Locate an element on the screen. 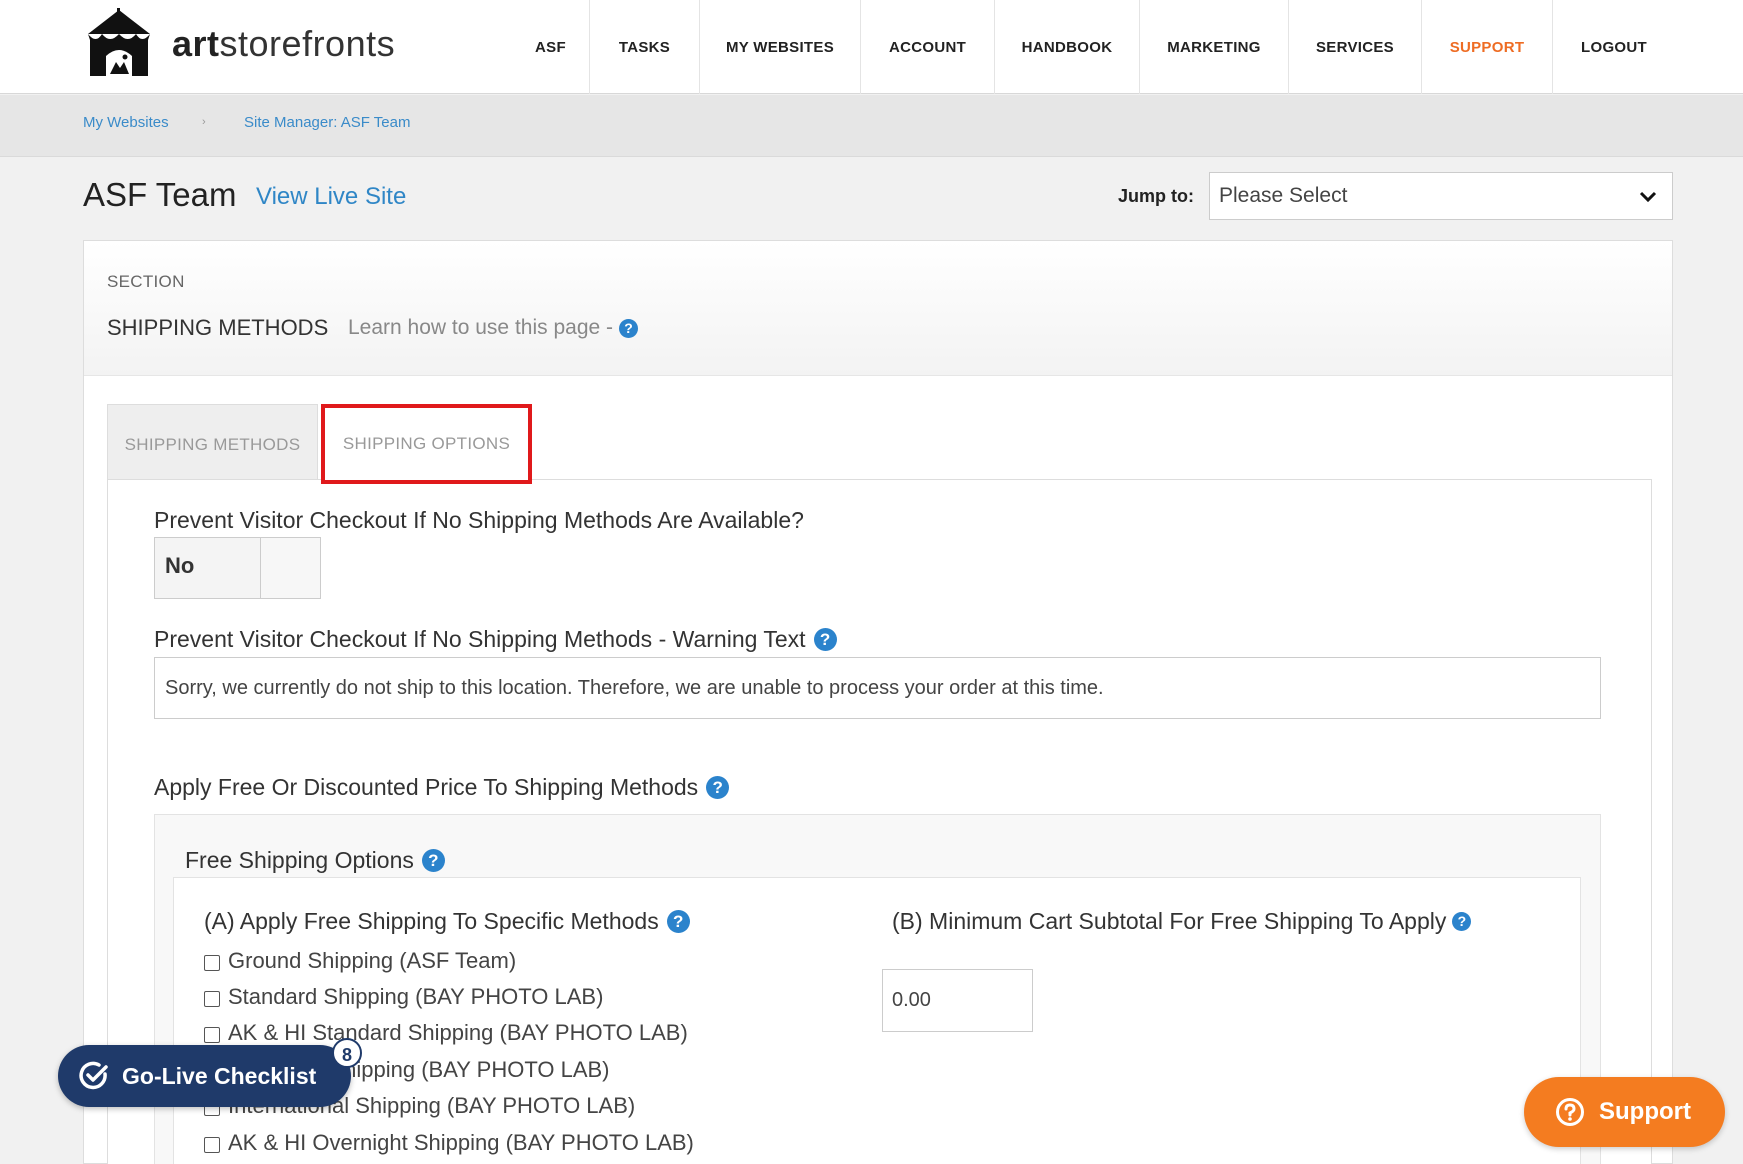 The image size is (1743, 1164). nav-tasks: TASKS is located at coordinates (645, 47).